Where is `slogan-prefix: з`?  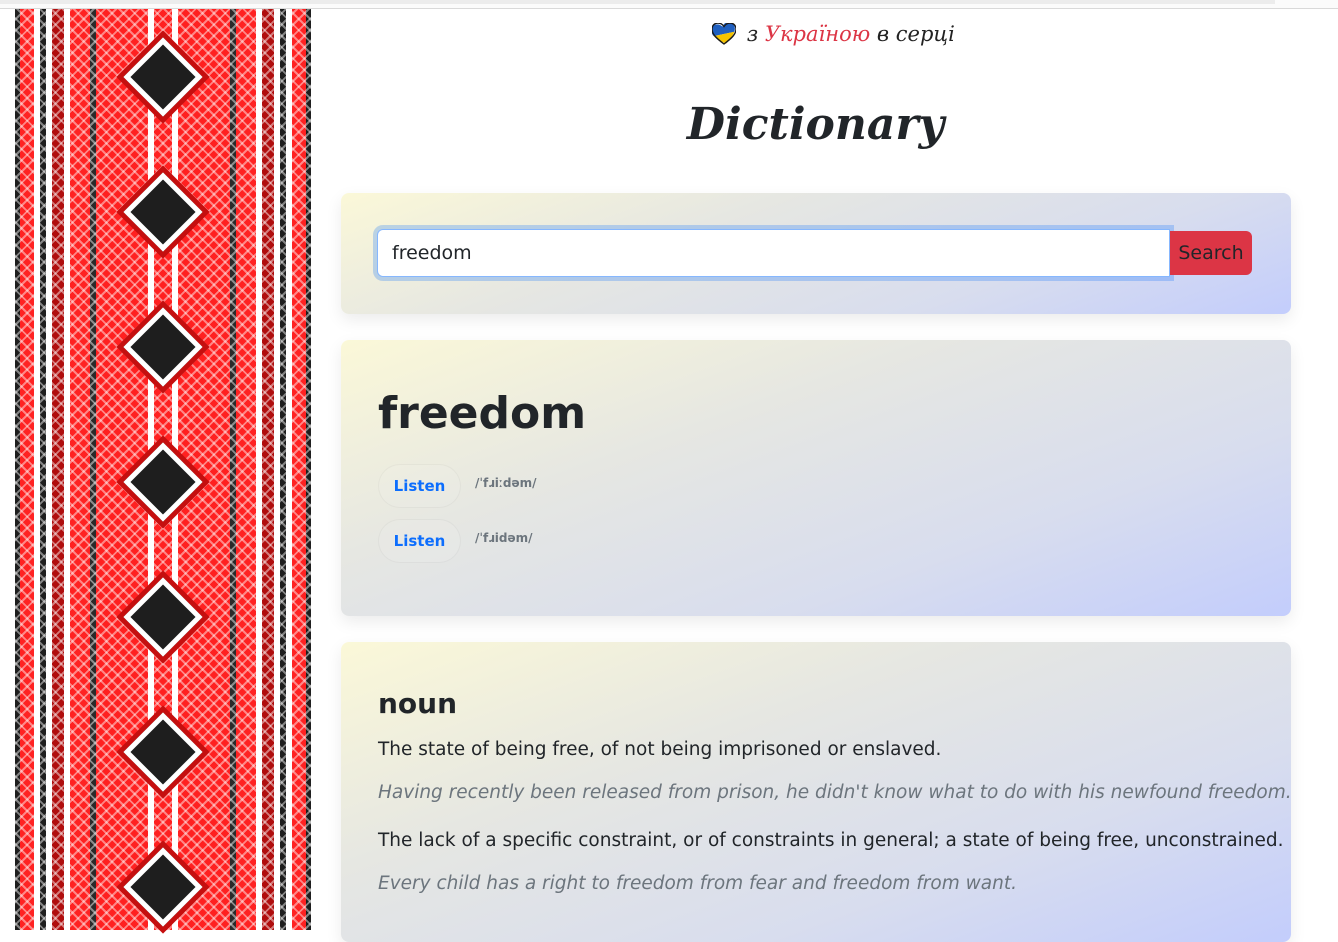
slogan-prefix: з is located at coordinates (752, 34).